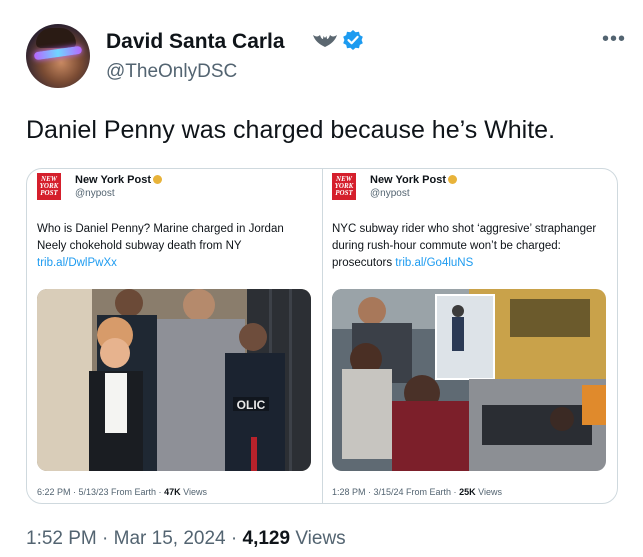 The width and height of the screenshot is (643, 557). I want to click on bat-icon, so click(325, 41).